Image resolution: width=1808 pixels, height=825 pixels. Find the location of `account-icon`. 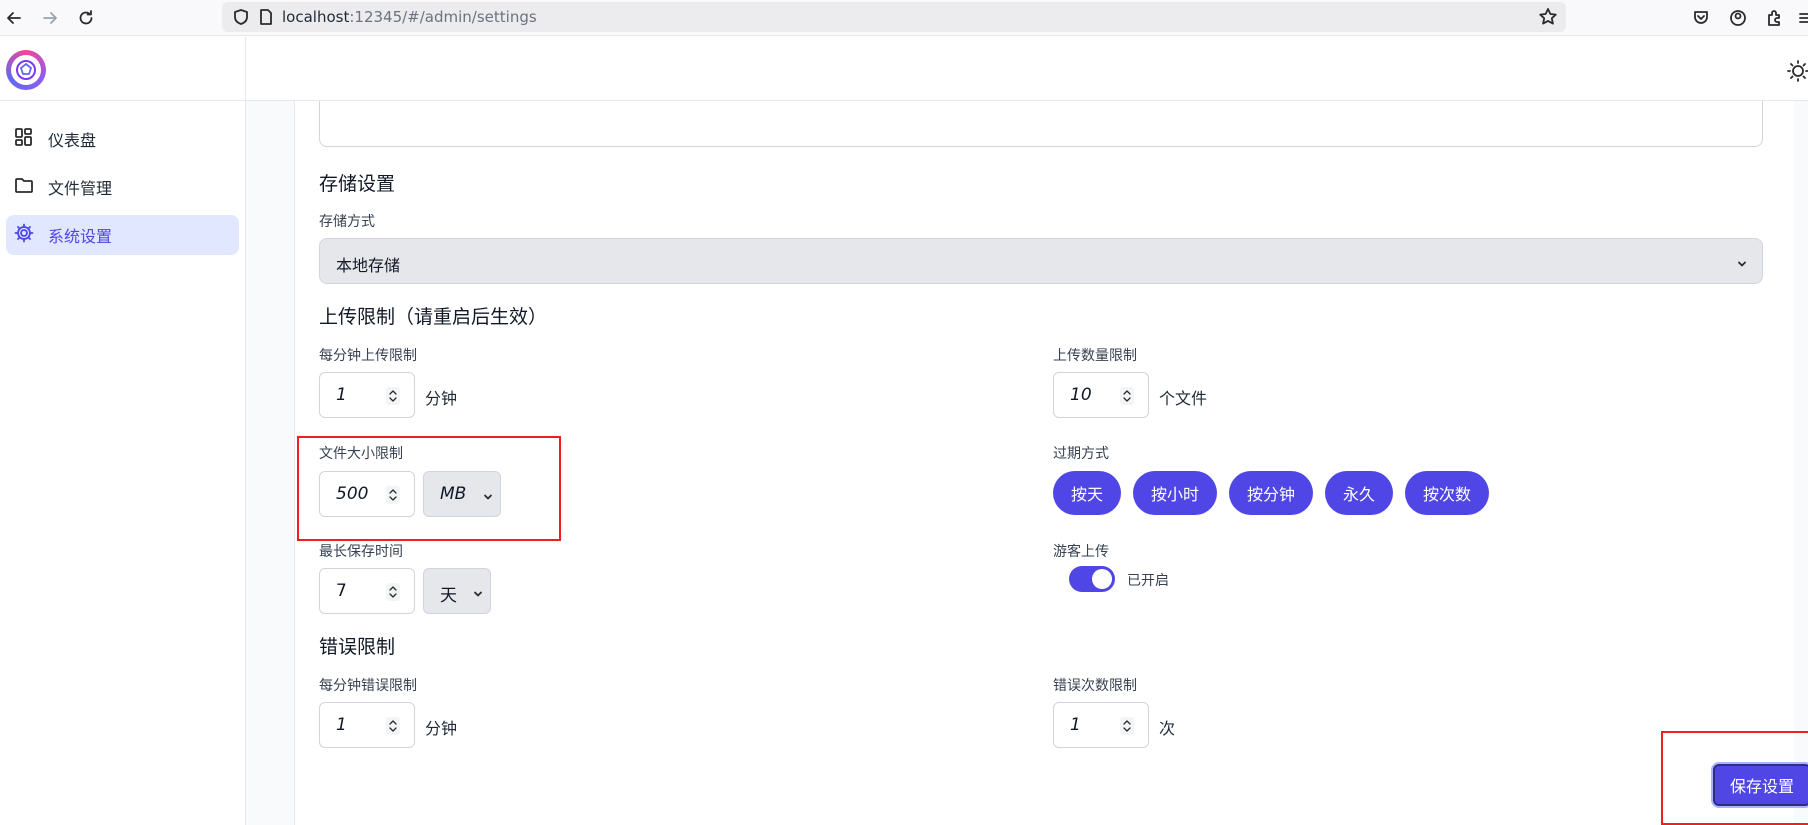

account-icon is located at coordinates (1738, 18).